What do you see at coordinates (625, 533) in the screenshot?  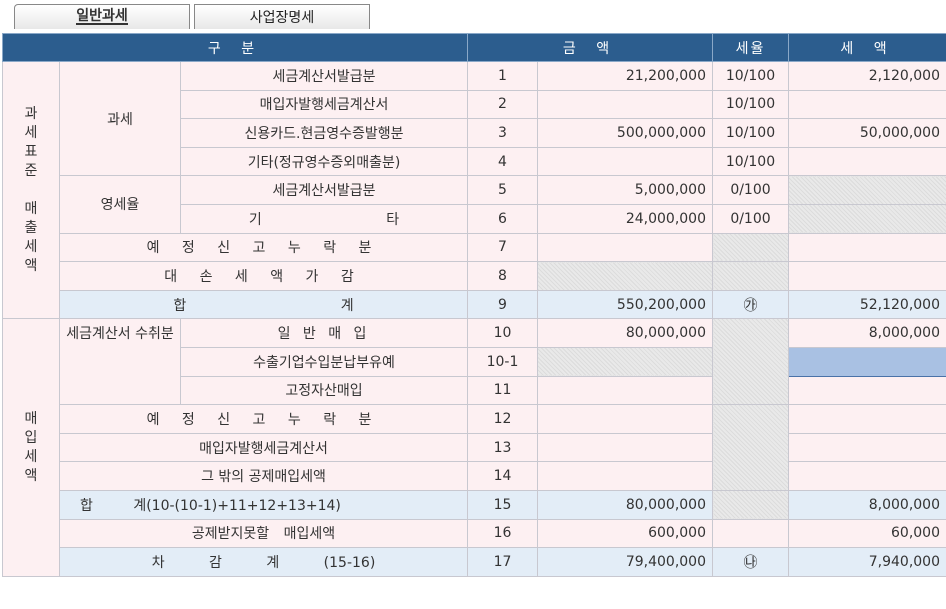 I see `amount-cell: 600,000` at bounding box center [625, 533].